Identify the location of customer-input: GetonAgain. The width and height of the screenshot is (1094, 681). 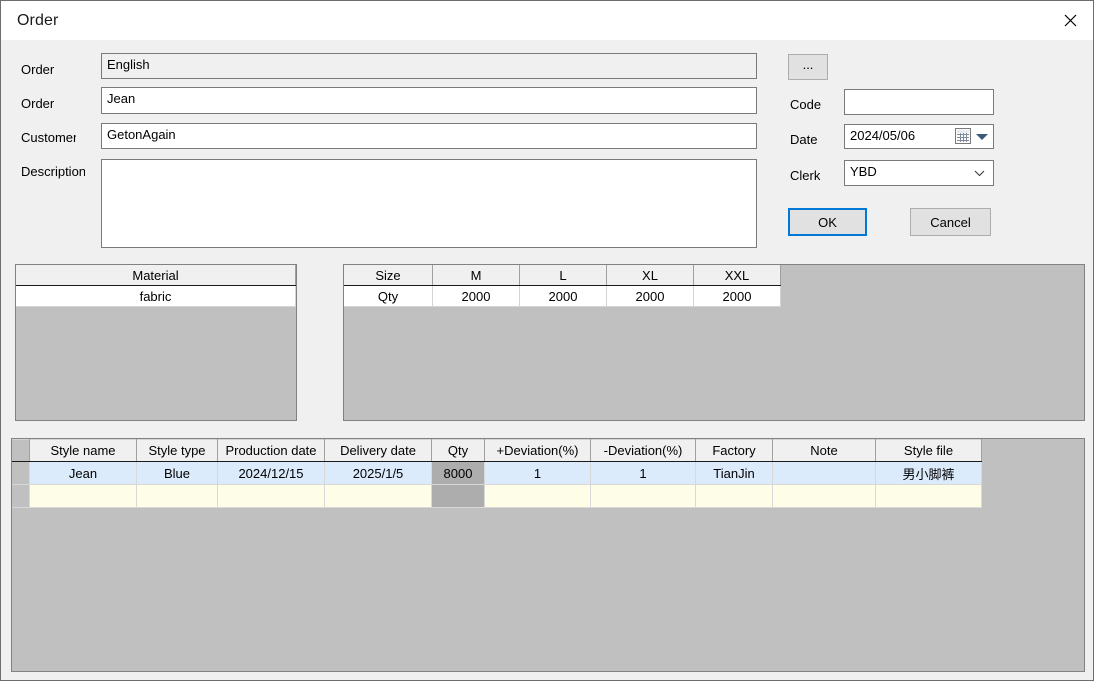
(429, 136).